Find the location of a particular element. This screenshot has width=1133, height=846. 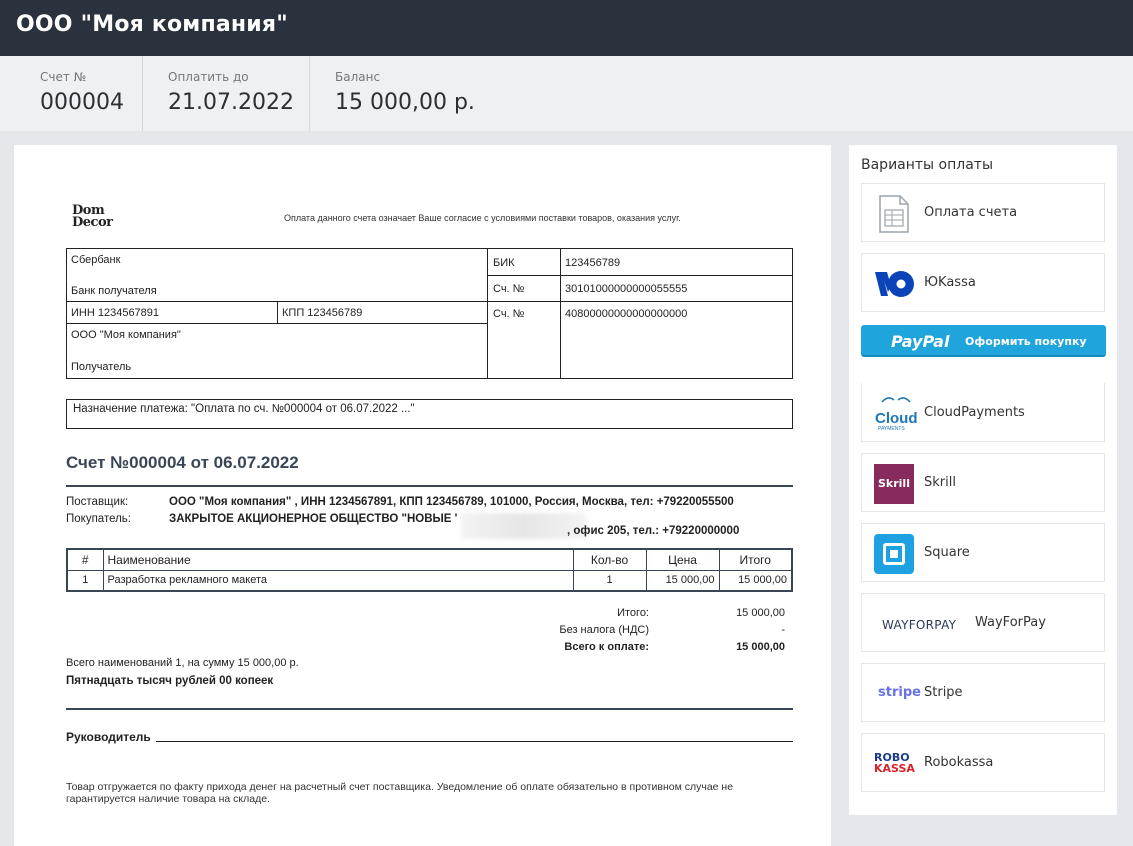

bank-label: Банк получателя is located at coordinates (114, 291).